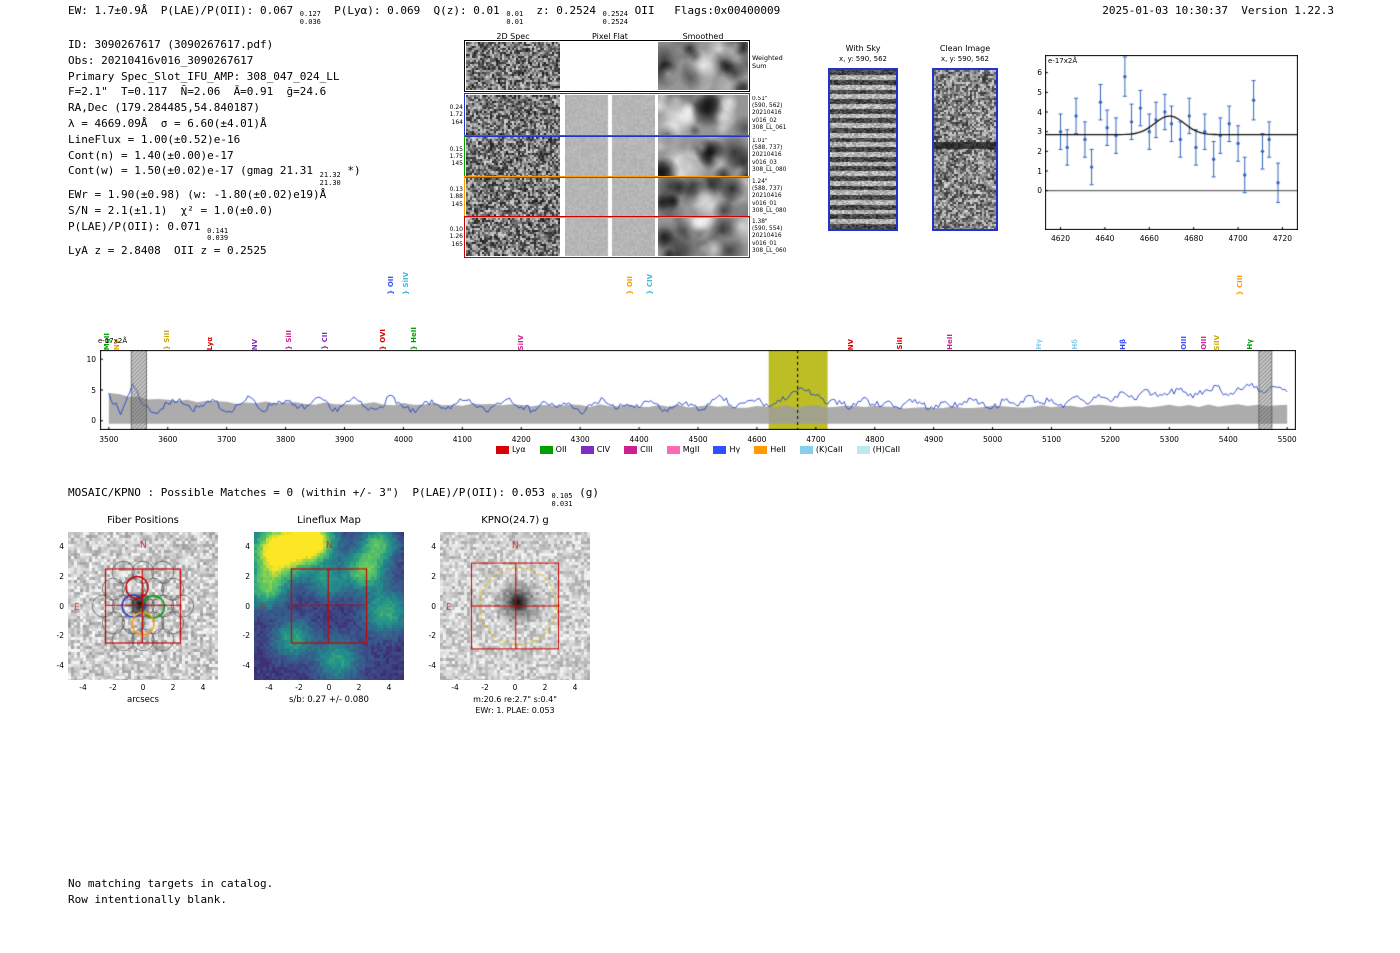 The image size is (1400, 953). I want to click on footer-line: No matching targets in catalog., so click(171, 883).